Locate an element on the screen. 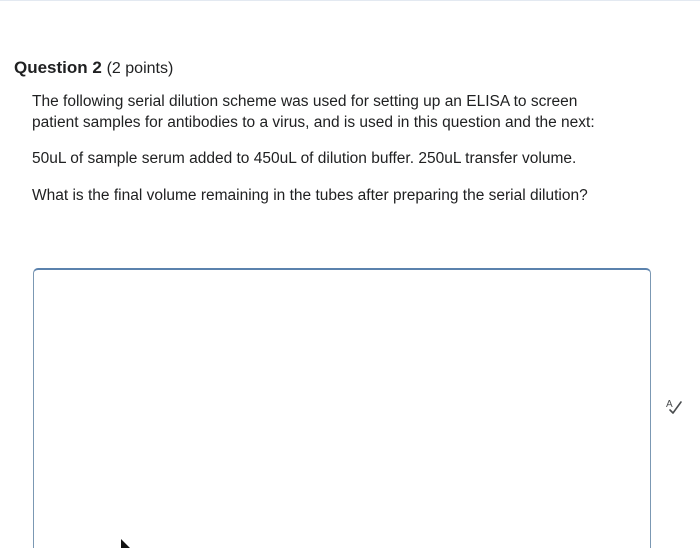 The height and width of the screenshot is (548, 700). question-header: Question 2 (2 points) is located at coordinates (93, 68).